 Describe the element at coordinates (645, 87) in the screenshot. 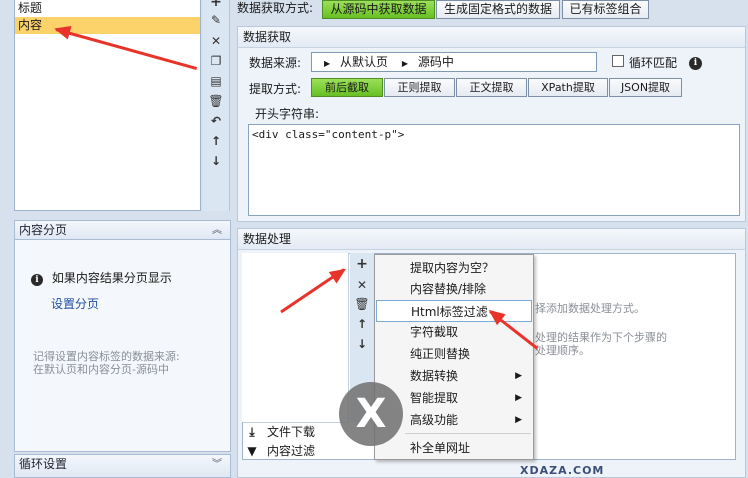

I see `extract-json-button: JSON提取` at that location.